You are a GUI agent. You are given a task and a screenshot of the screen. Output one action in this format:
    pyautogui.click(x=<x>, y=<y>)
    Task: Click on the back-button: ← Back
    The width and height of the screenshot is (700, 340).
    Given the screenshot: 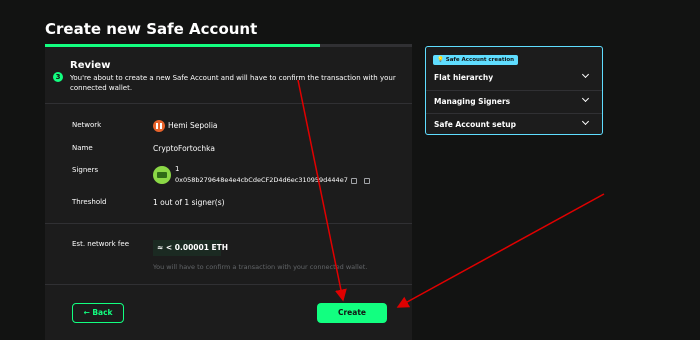 What is the action you would take?
    pyautogui.click(x=98, y=313)
    